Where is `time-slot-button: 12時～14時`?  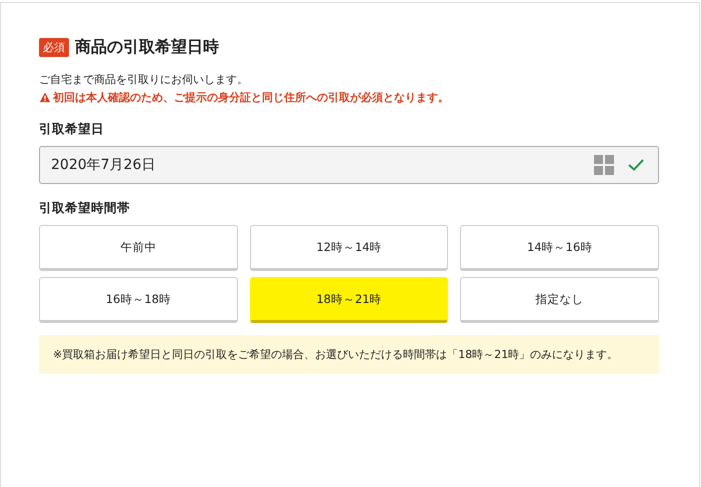 time-slot-button: 12時～14時 is located at coordinates (349, 248).